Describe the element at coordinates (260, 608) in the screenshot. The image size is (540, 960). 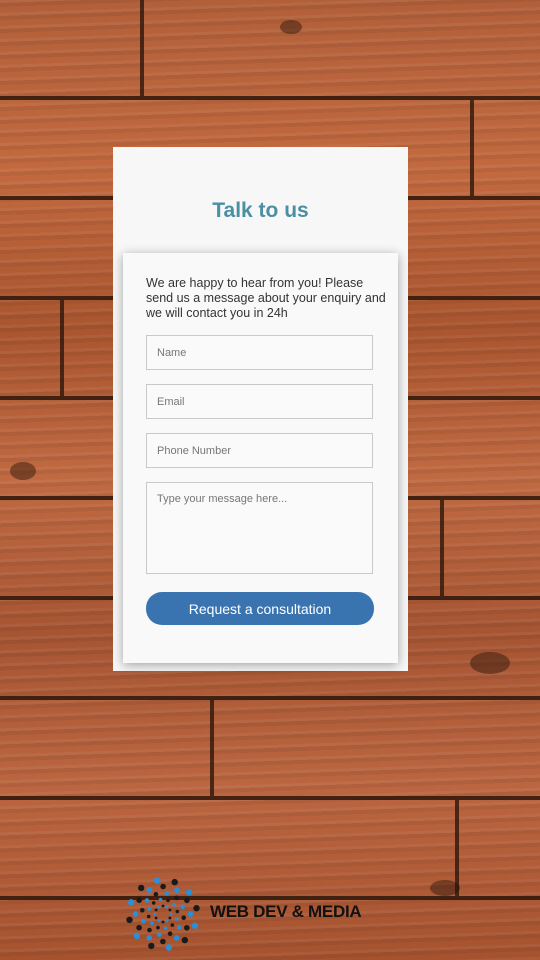
I see `request-consultation-button: Request a consultation` at that location.